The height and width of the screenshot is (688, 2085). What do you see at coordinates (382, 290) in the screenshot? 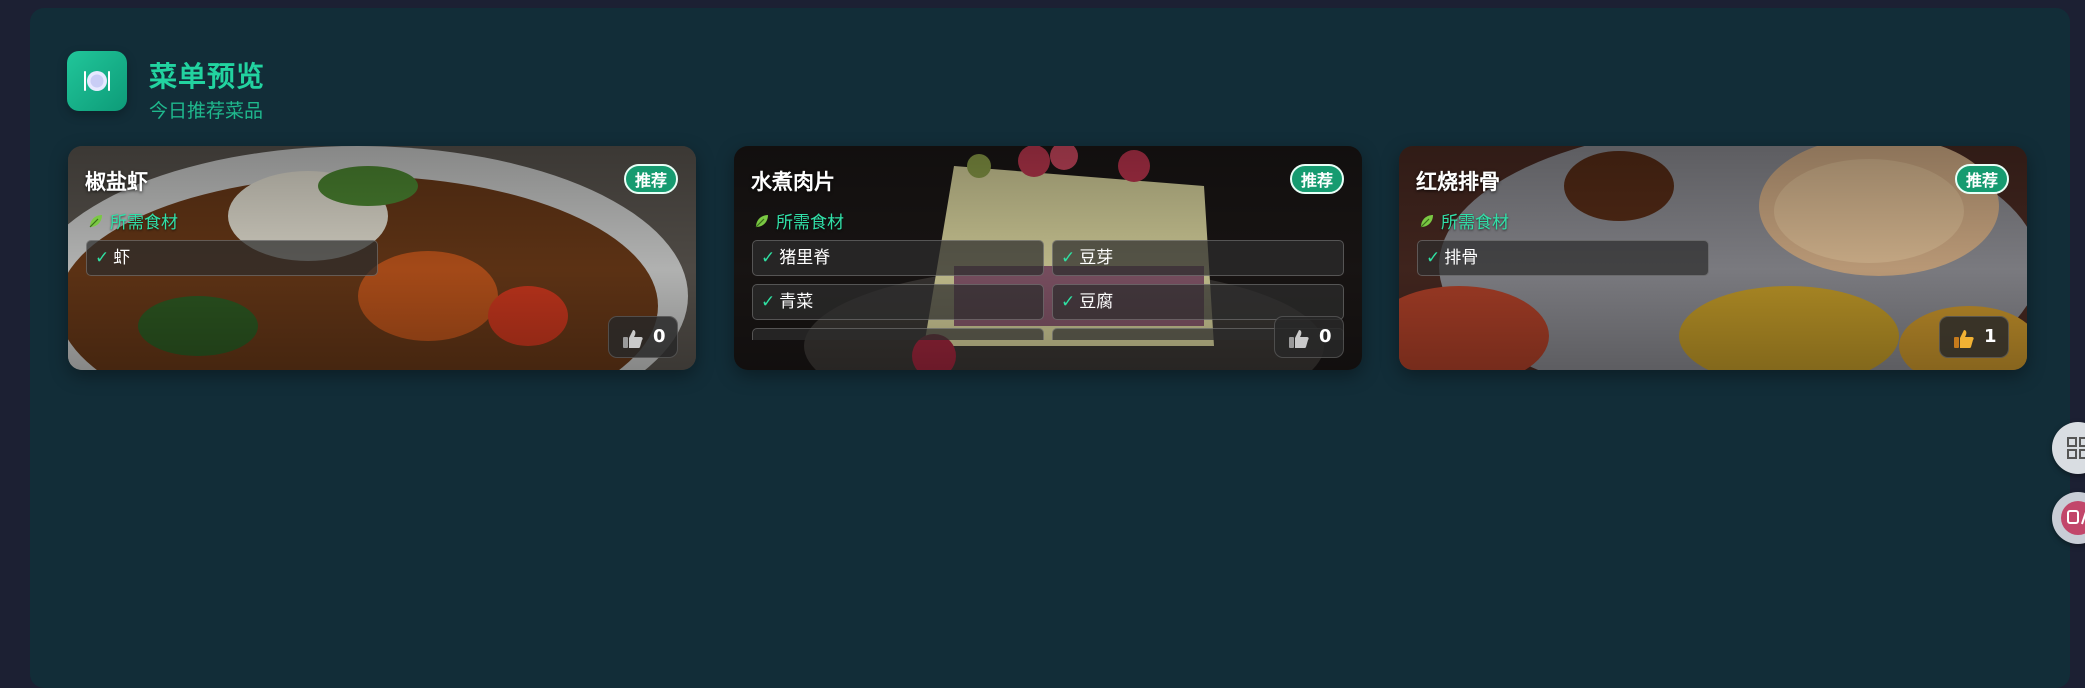
I see `ingredient-list: ✓ 虾` at bounding box center [382, 290].